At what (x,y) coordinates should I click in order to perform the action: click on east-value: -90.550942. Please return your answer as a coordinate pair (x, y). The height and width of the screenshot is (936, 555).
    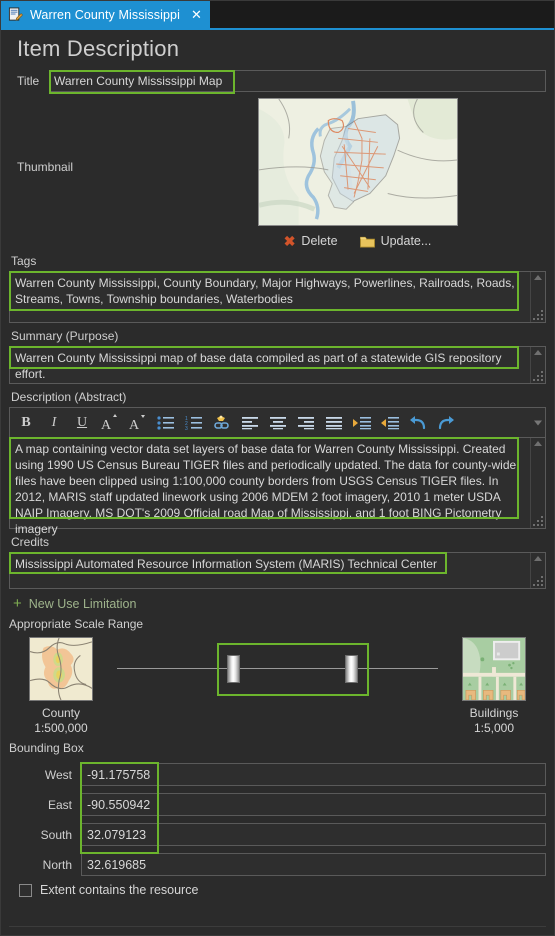
    Looking at the image, I should click on (119, 804).